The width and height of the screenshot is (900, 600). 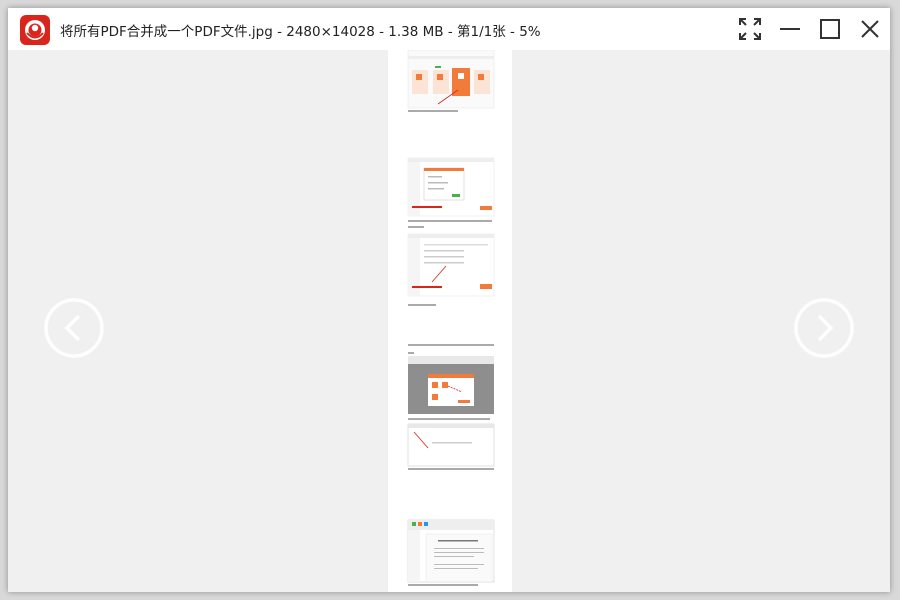 I want to click on maximize-button, so click(x=830, y=29).